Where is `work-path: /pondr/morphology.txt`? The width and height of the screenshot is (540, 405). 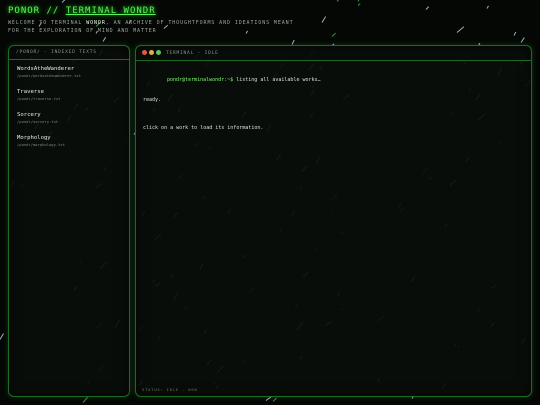
work-path: /pondr/morphology.txt is located at coordinates (41, 144).